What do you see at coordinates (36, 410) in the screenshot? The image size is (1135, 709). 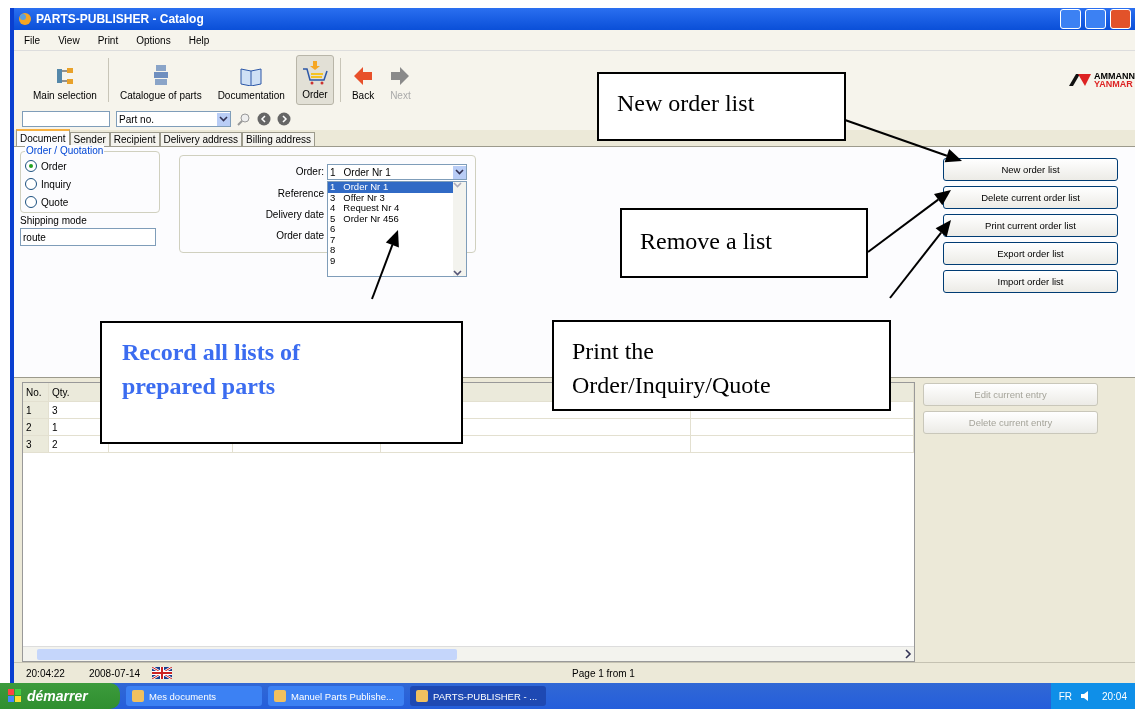 I see `table-cell: 1` at bounding box center [36, 410].